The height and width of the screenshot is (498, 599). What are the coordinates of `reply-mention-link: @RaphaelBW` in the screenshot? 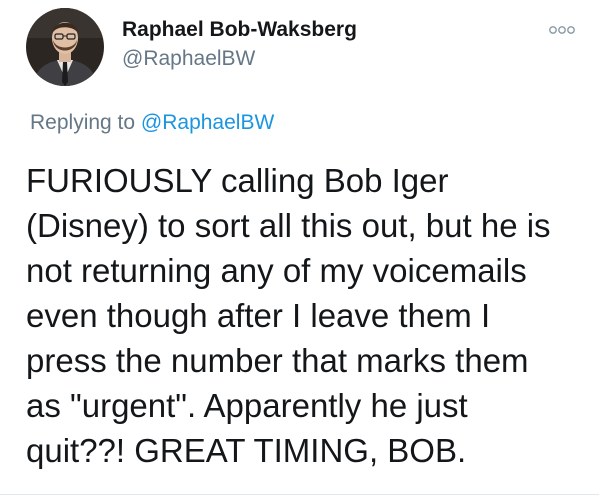 It's located at (207, 122).